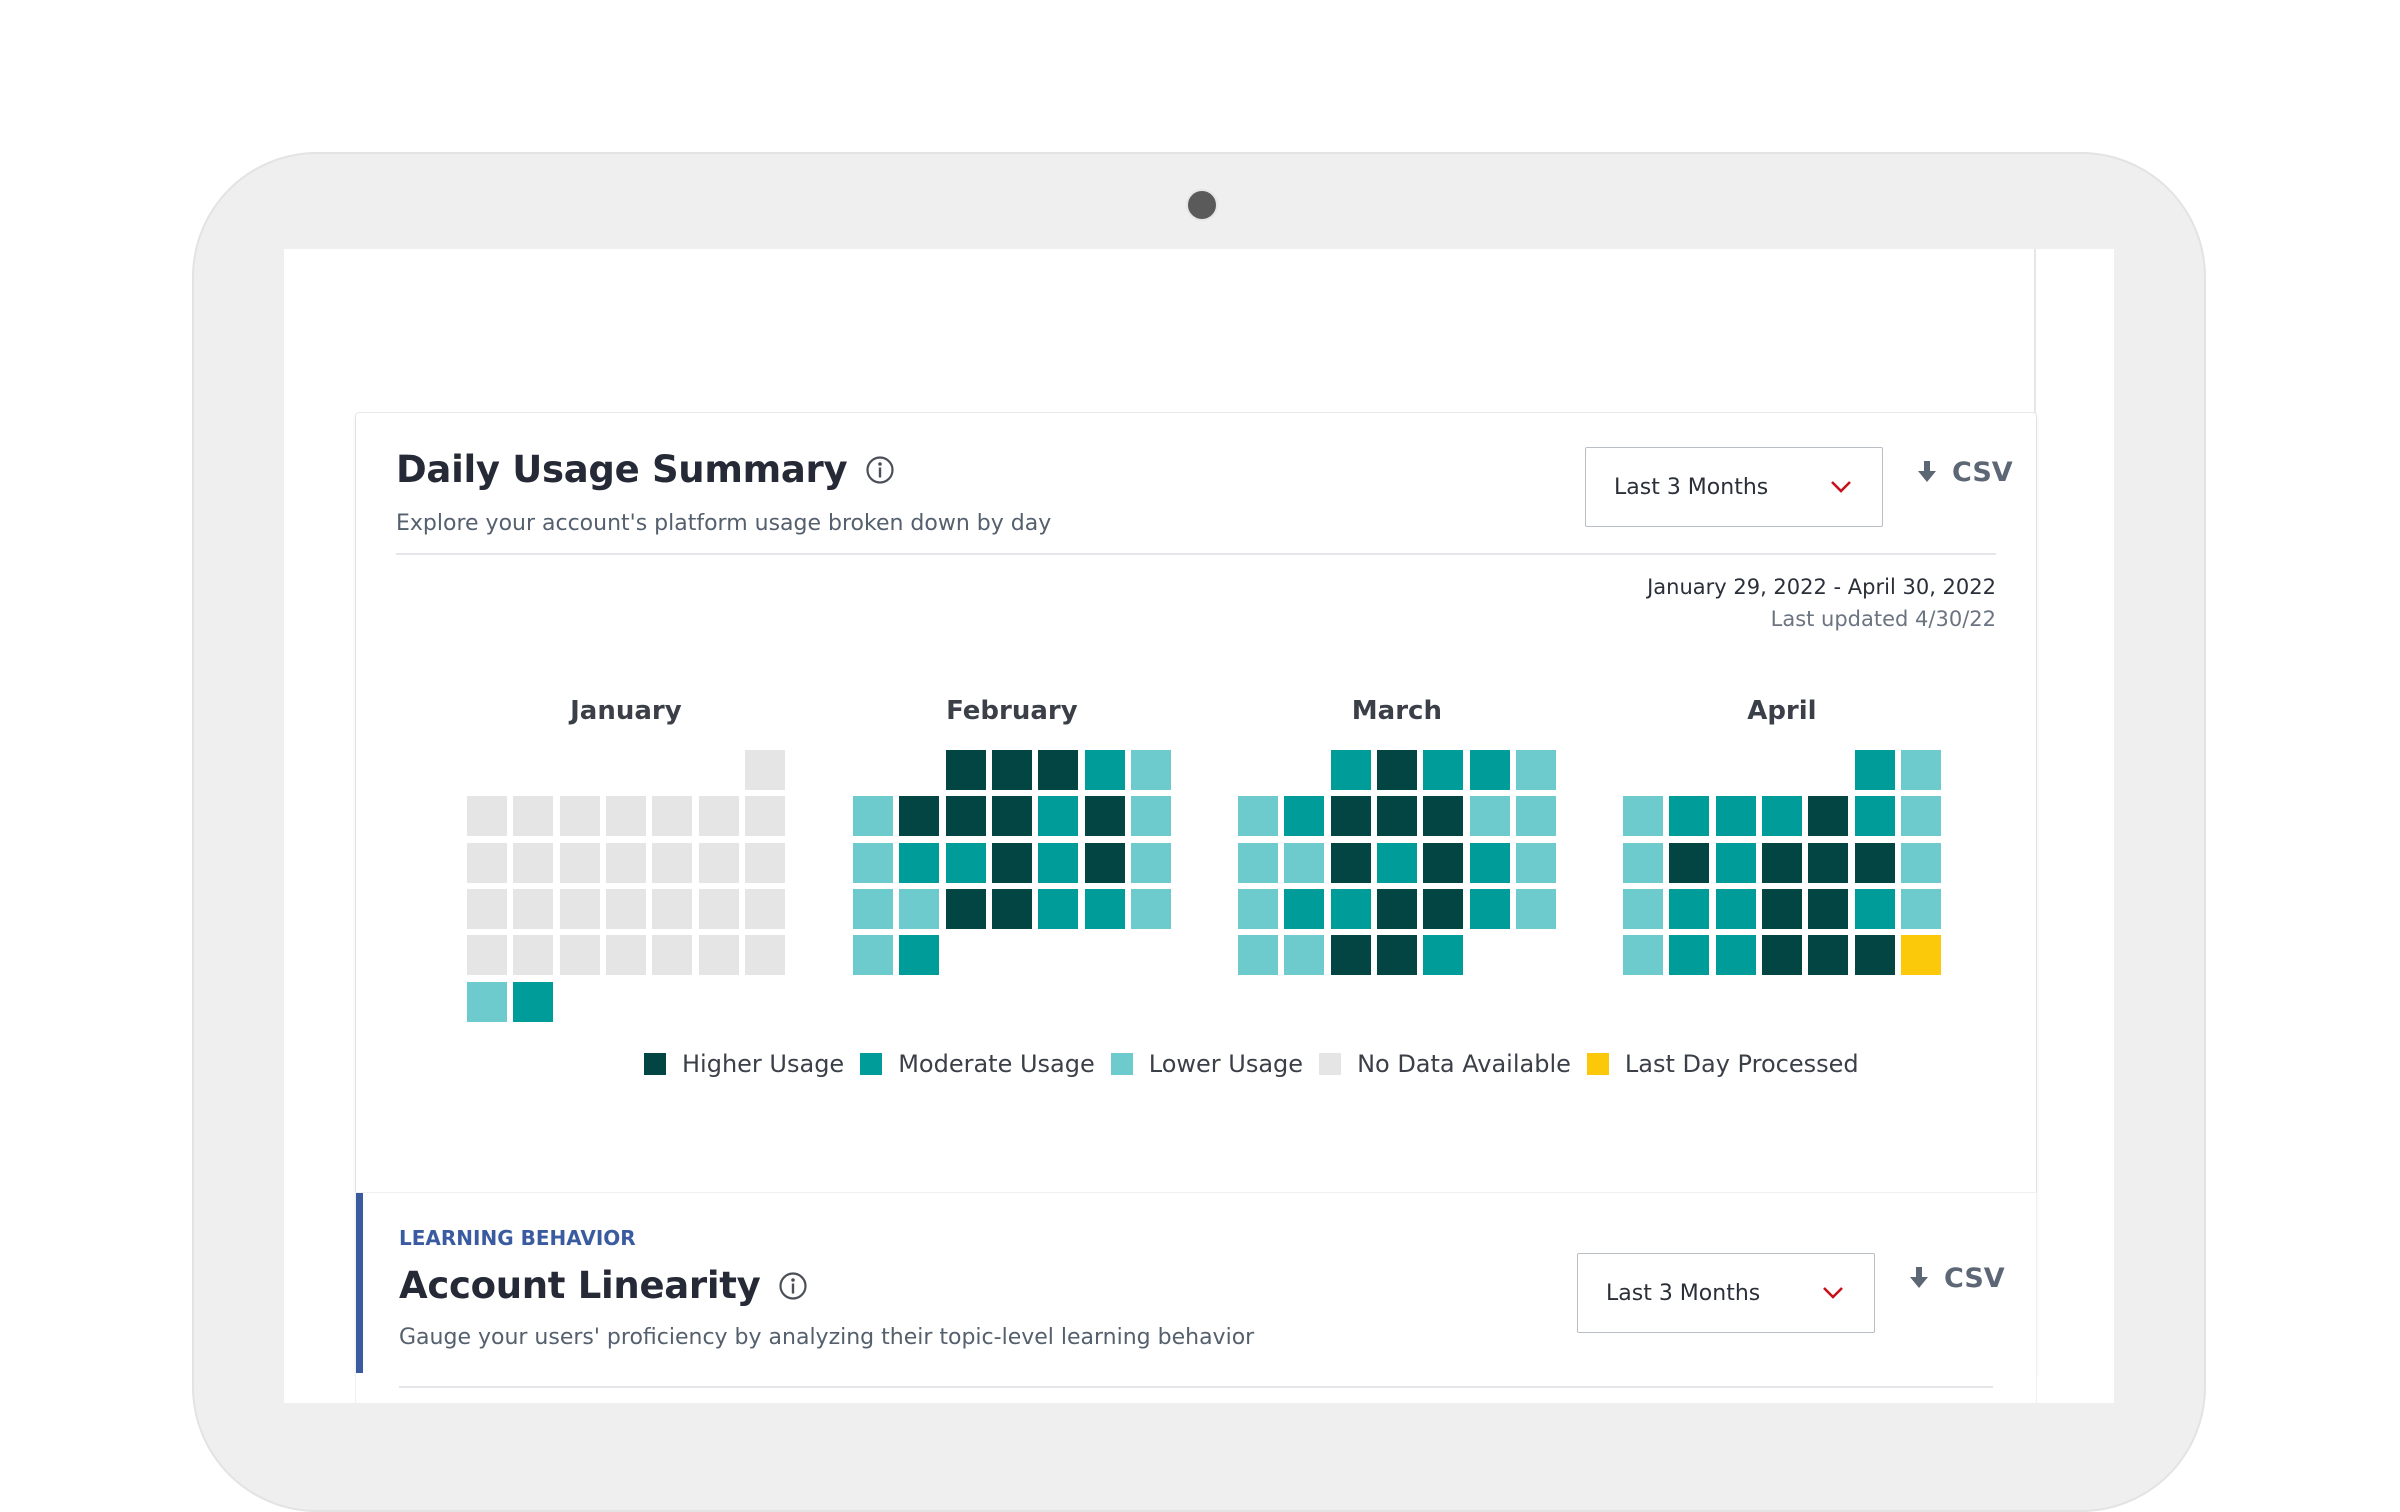  What do you see at coordinates (1964, 472) in the screenshot?
I see `csv-download-button: CSV` at bounding box center [1964, 472].